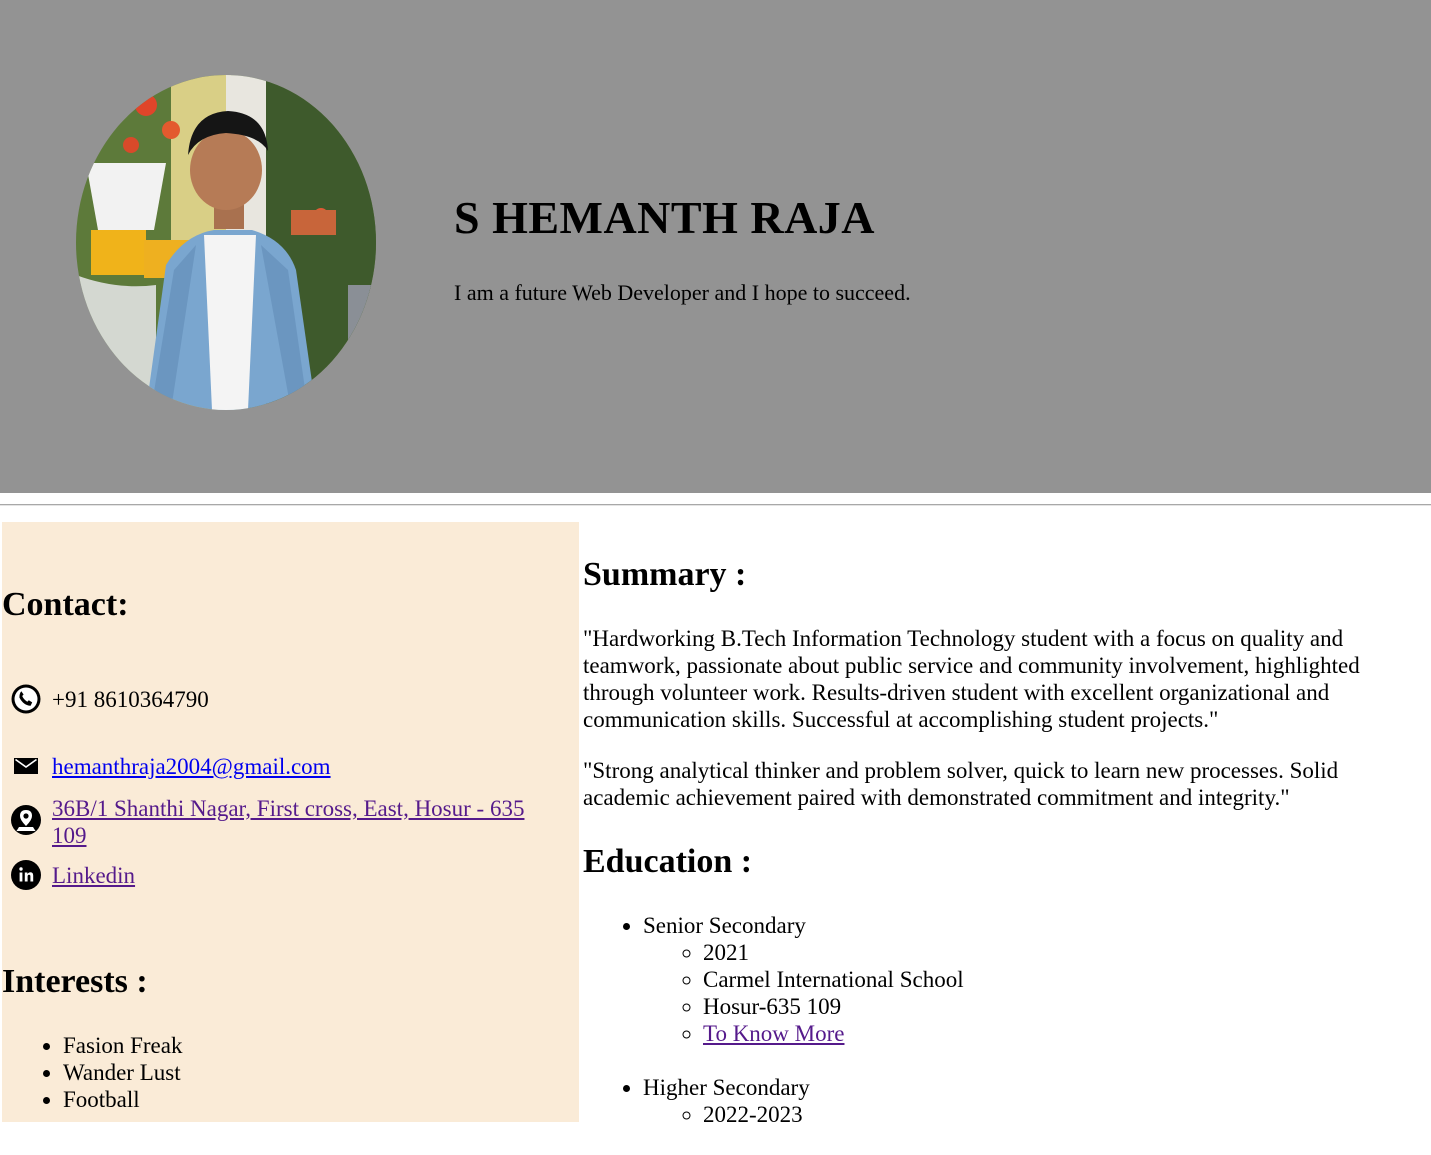 The image size is (1431, 1155). What do you see at coordinates (302, 766) in the screenshot?
I see `email-link: hemanthraja2004@gmail.com` at bounding box center [302, 766].